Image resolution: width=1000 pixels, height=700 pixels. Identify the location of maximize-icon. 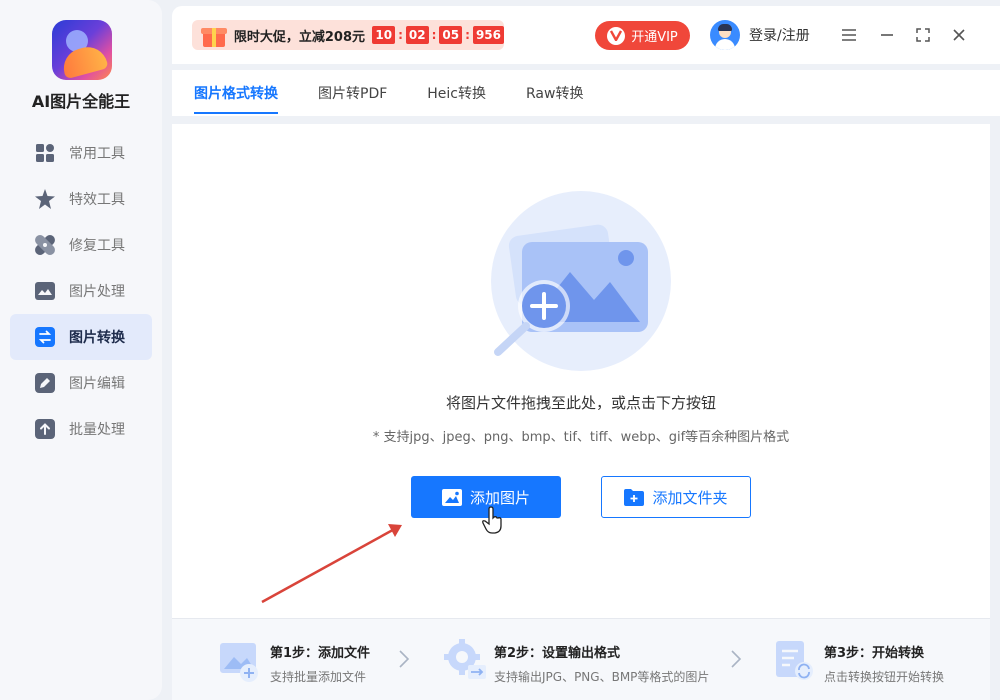
(923, 35).